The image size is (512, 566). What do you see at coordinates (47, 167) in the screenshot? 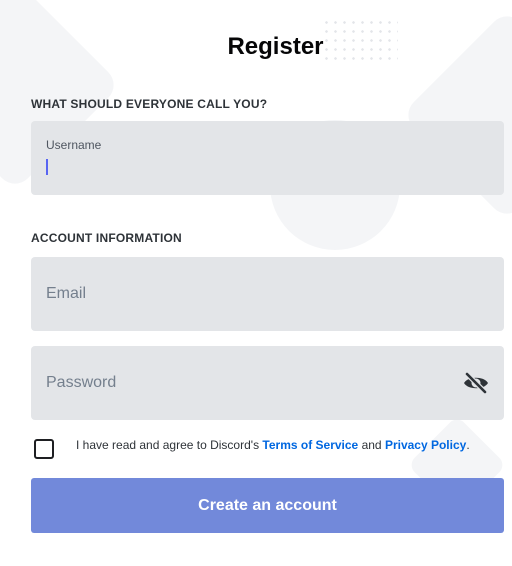
I see `text-caret` at bounding box center [47, 167].